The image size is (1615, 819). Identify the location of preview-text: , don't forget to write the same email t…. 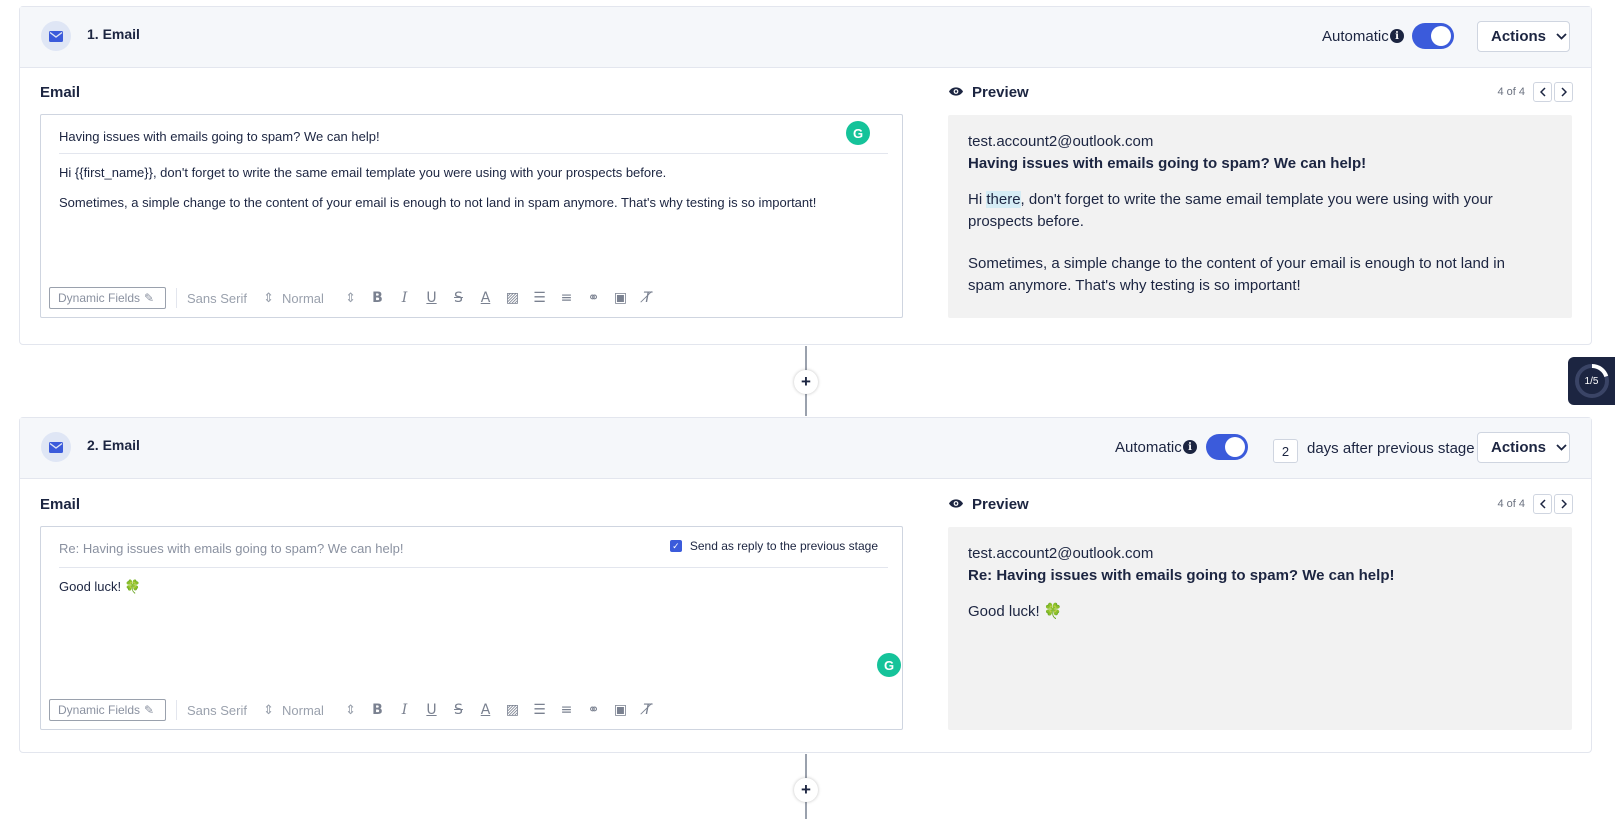
(1230, 210).